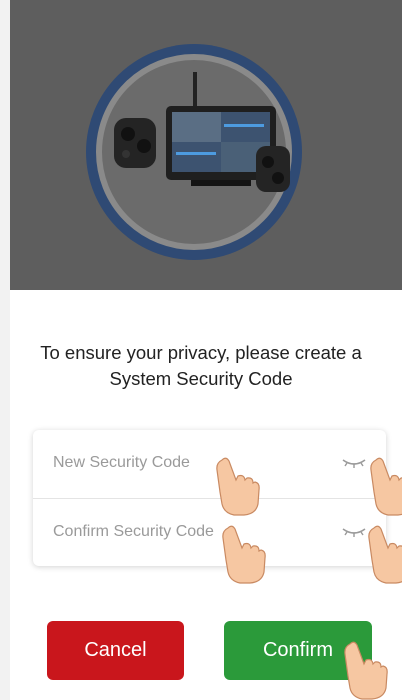  I want to click on cancel-button: Cancel, so click(115, 650).